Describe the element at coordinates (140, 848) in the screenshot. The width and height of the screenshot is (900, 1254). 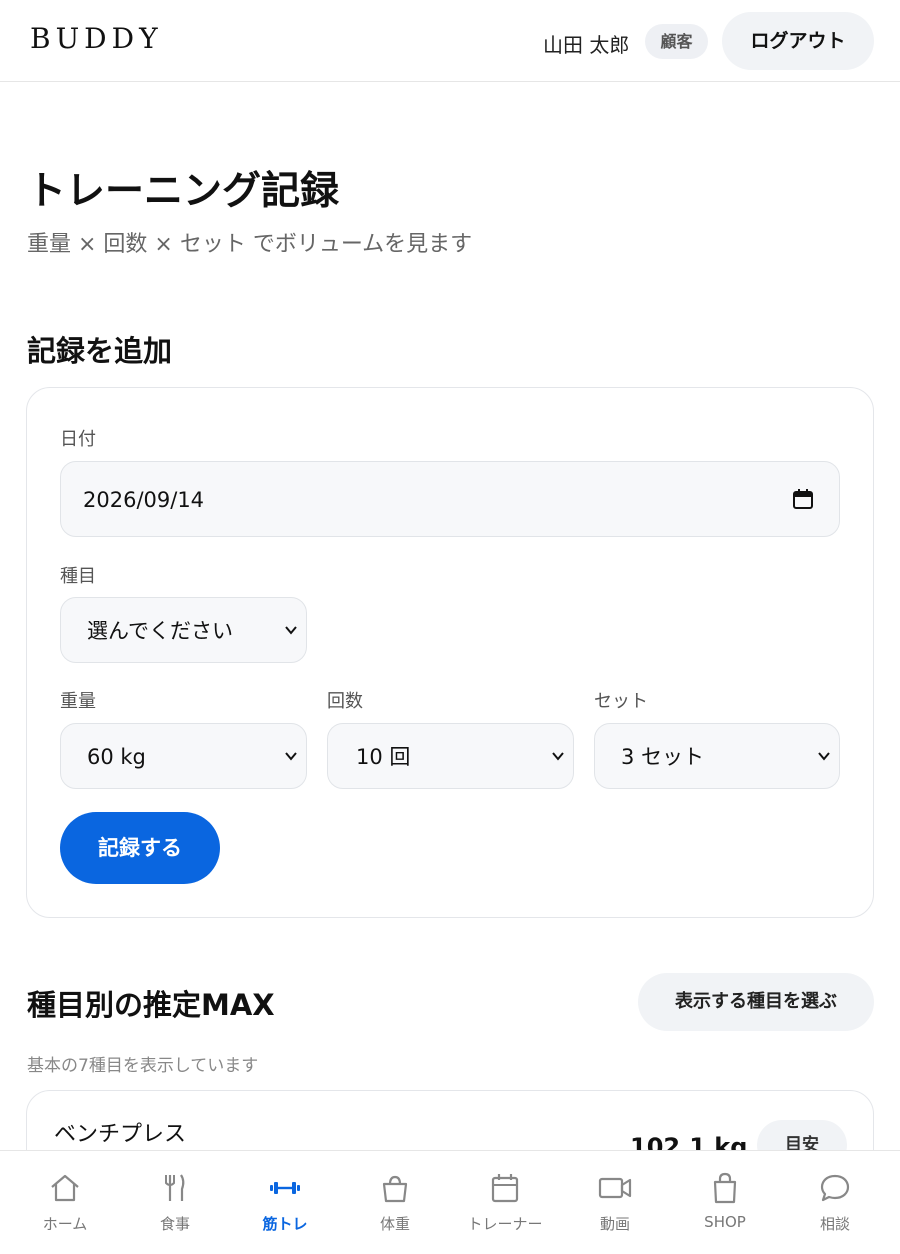
I see `submit-record-button: 記録する` at that location.